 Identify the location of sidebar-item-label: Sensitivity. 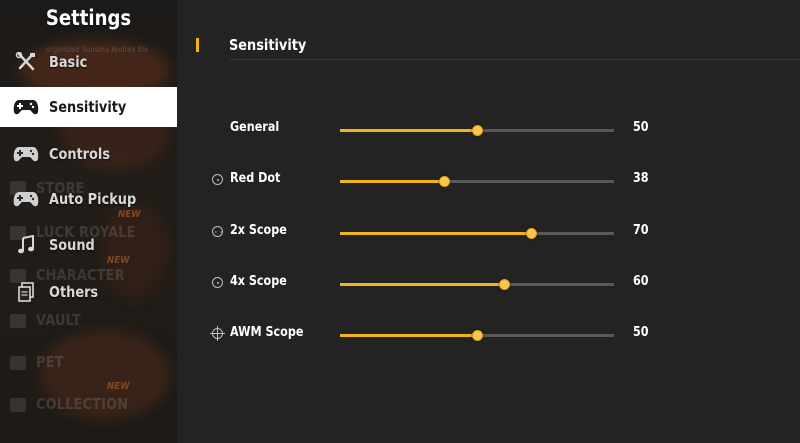
(88, 107).